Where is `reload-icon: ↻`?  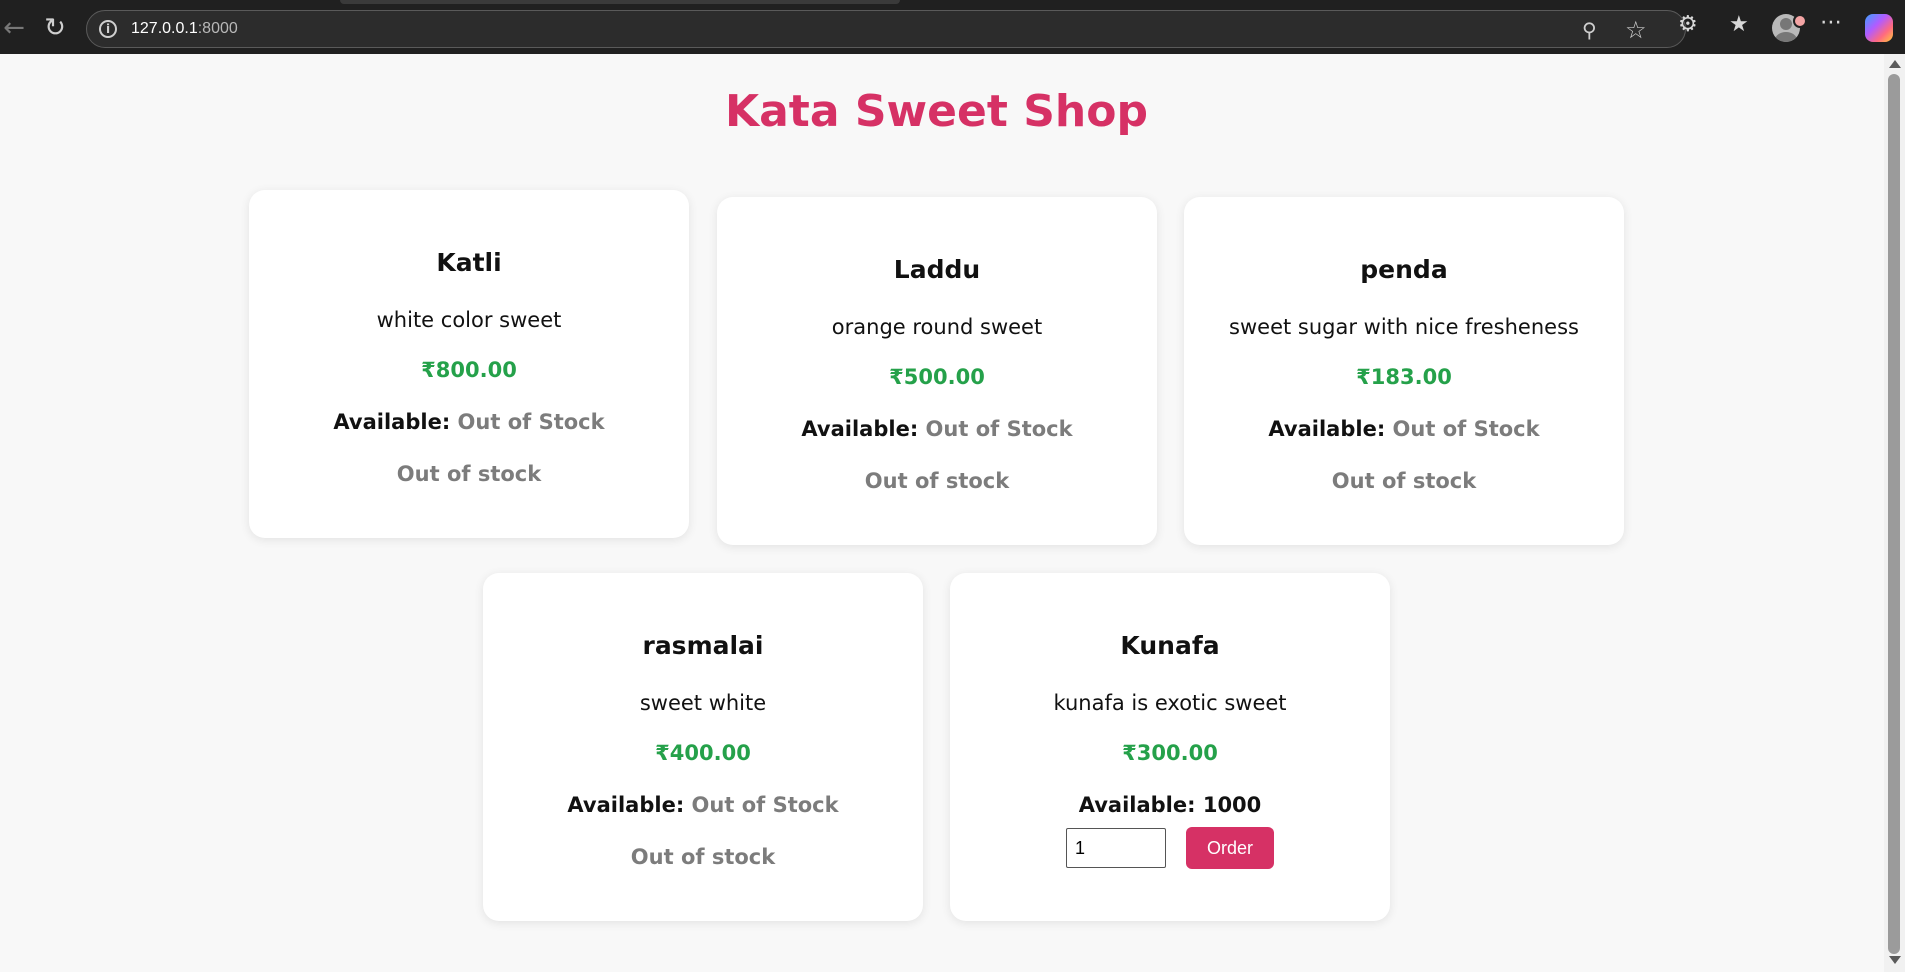
reload-icon: ↻ is located at coordinates (55, 28).